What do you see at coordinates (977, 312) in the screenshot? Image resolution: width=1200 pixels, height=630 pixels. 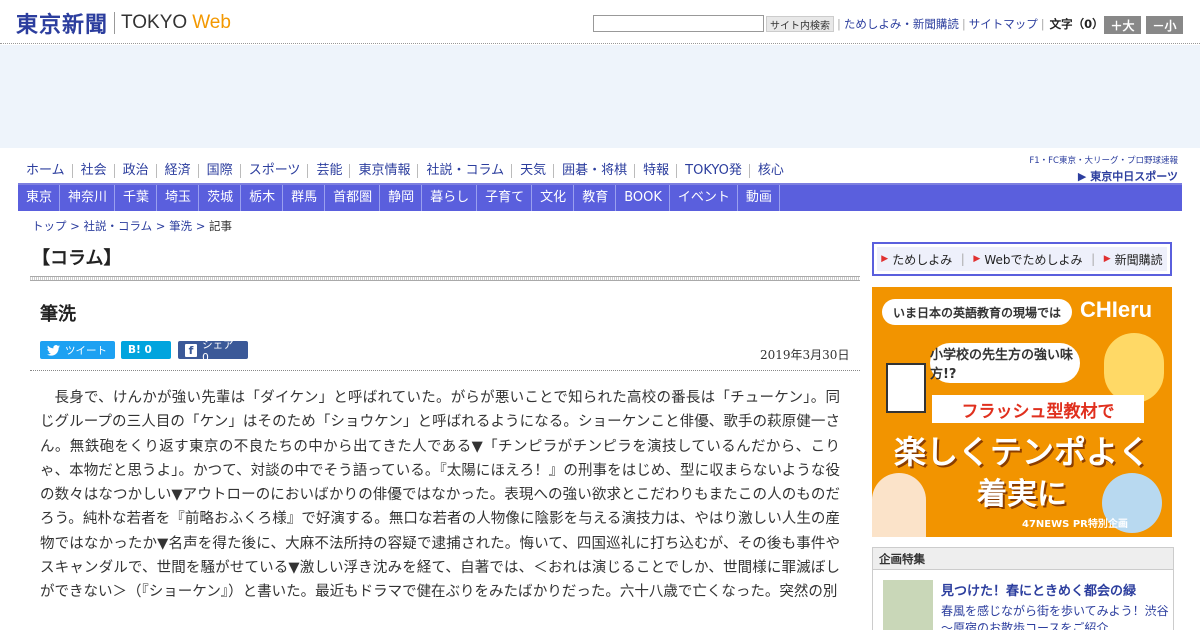 I see `banner-headline: いま日本の英語教育の現場では` at bounding box center [977, 312].